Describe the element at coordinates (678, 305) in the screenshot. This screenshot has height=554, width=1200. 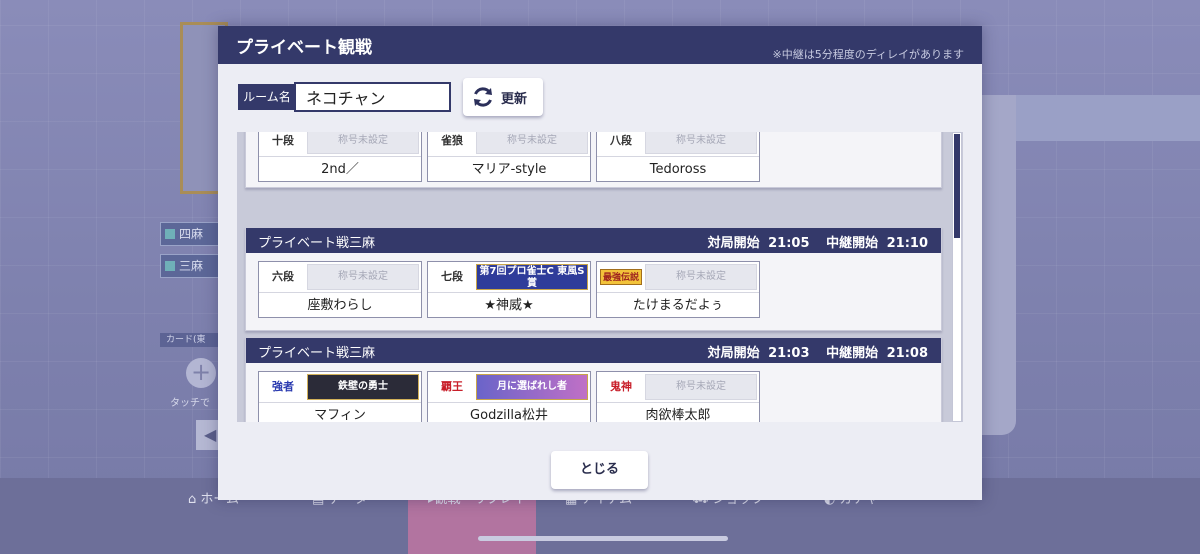
I see `player-name: たけまるだよぅ` at that location.